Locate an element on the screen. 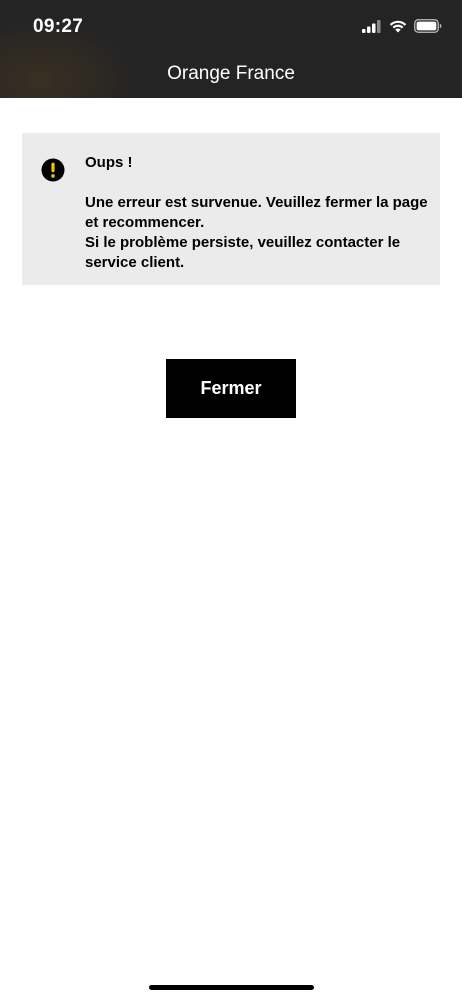  wifi-icon is located at coordinates (398, 26).